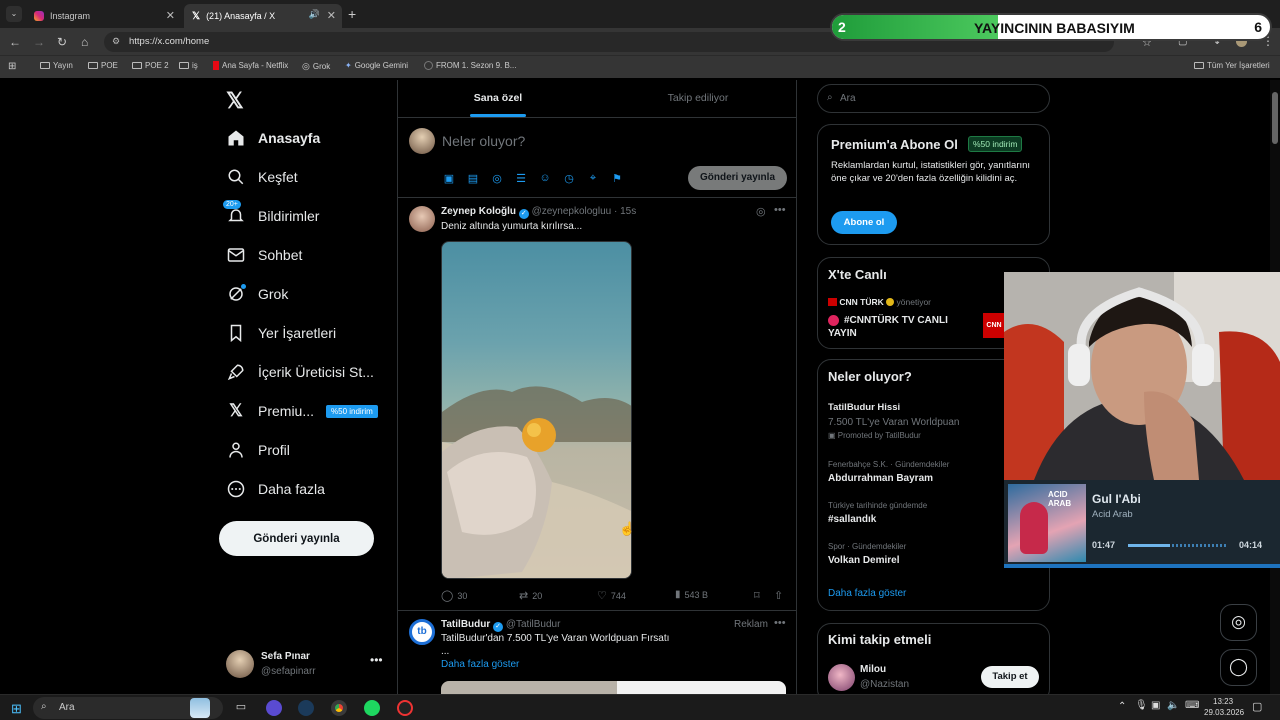 The image size is (1280, 720). I want to click on nav-notifications: 20+ Bildirimler, so click(271, 213).